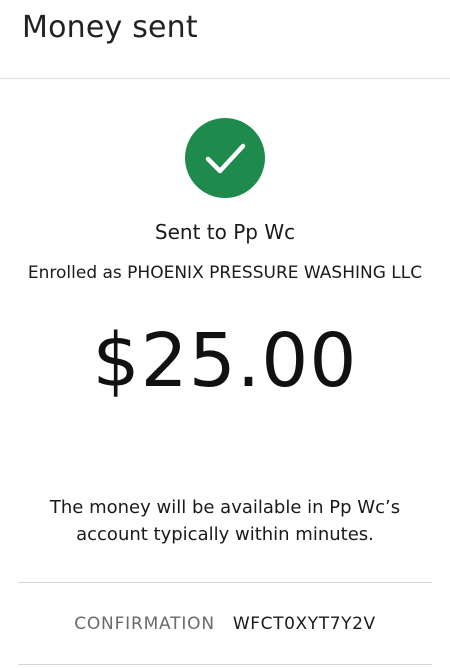 The image size is (450, 668). I want to click on header: Money sent, so click(225, 39).